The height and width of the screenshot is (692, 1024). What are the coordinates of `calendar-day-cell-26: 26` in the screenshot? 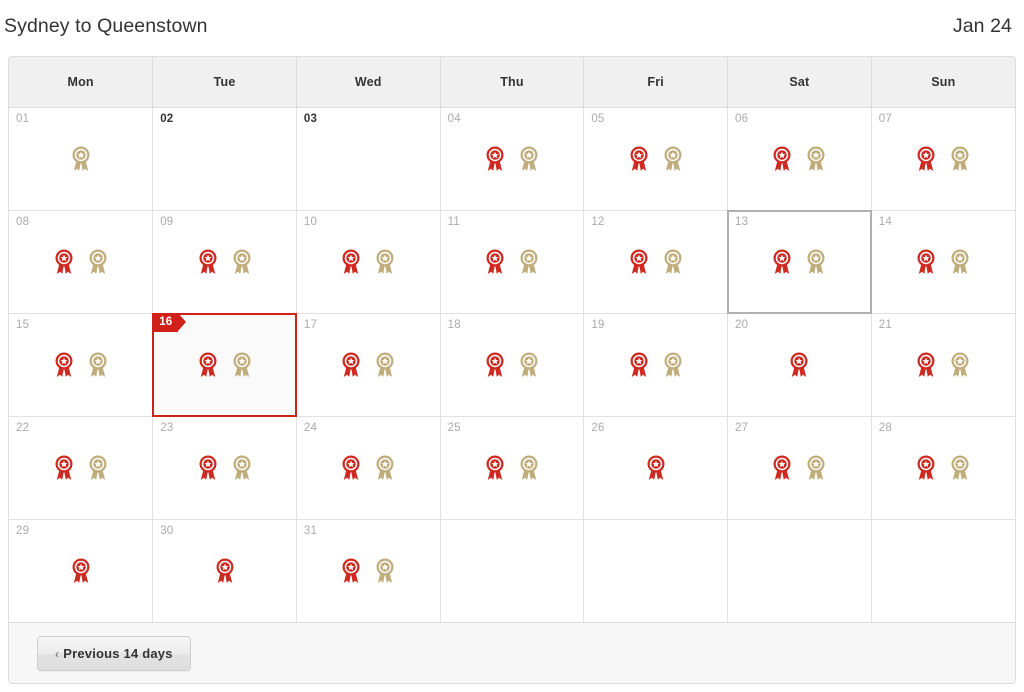 It's located at (656, 468).